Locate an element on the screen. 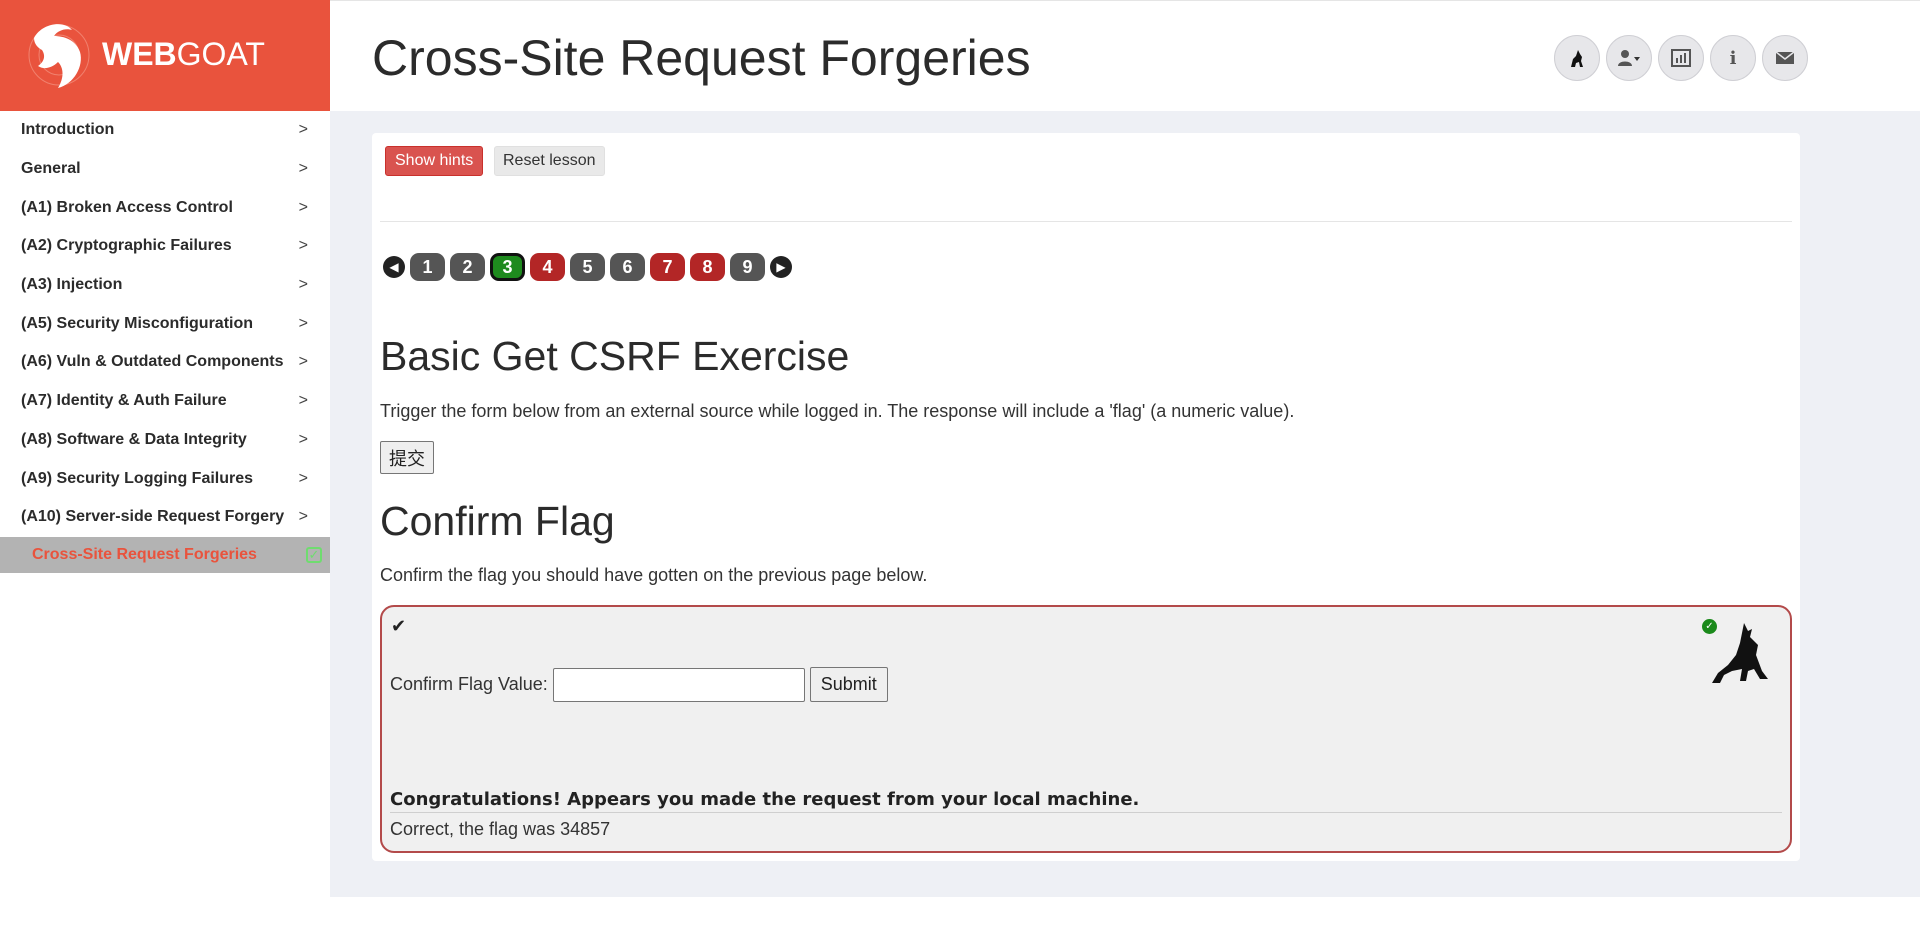  flag-form: Confirm Flag Value: Submit is located at coordinates (639, 684).